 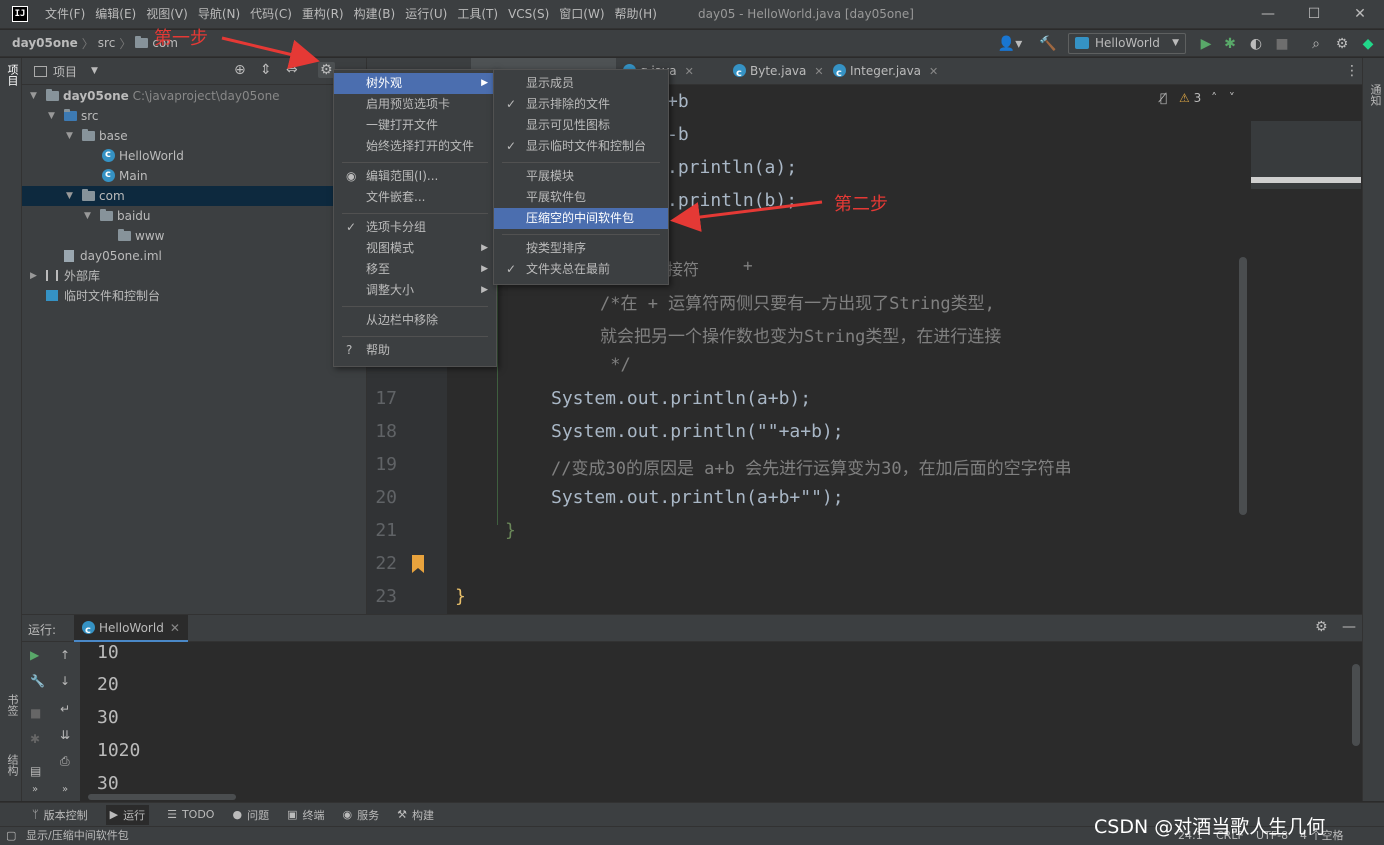 I want to click on menu-item-group-tabs: ✓ 选项卡分组, so click(x=415, y=227).